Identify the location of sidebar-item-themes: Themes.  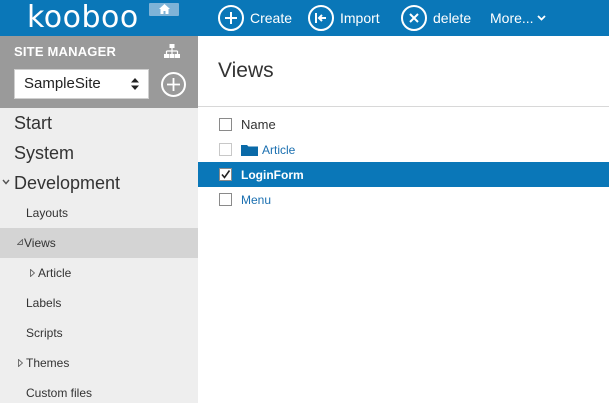
(99, 363).